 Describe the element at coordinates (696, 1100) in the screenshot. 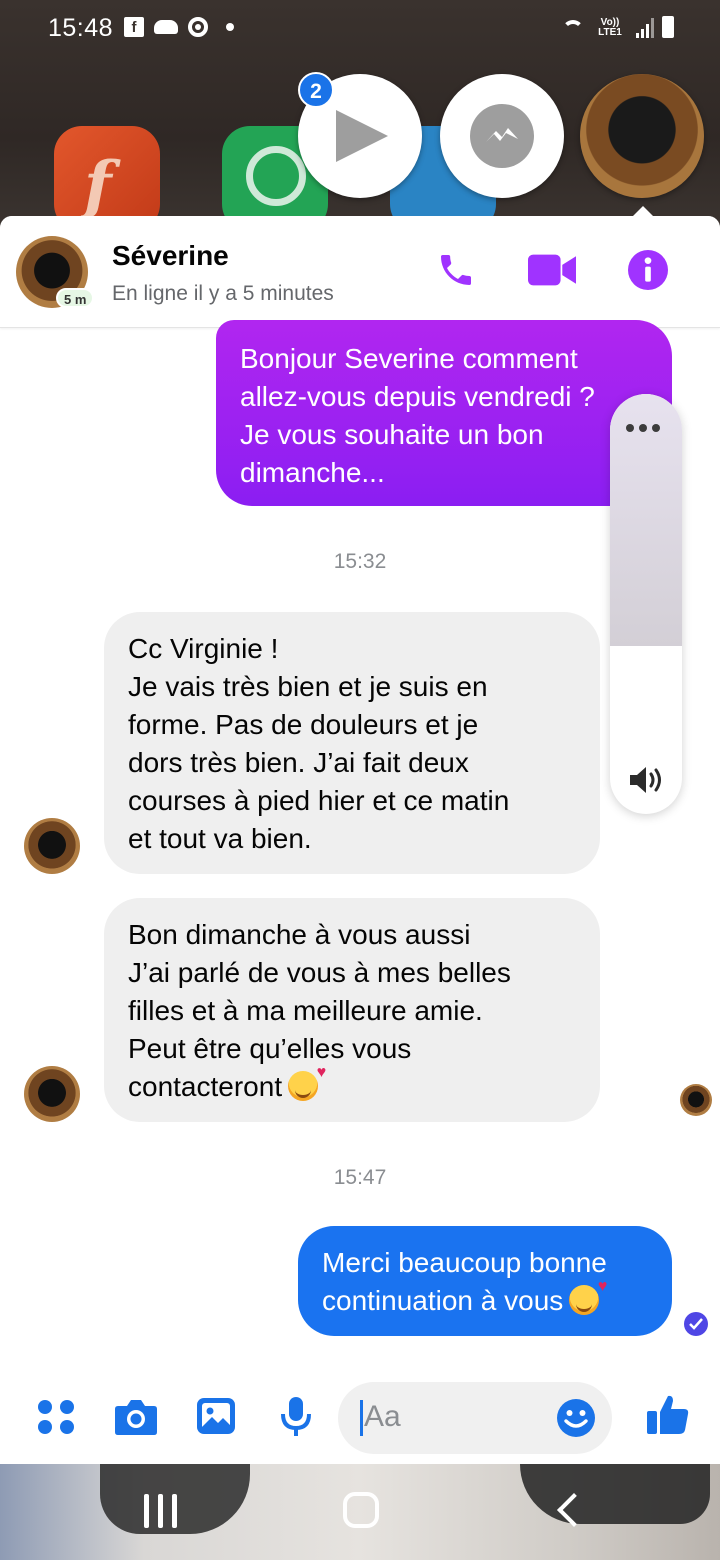

I see `read-receipt-avatar` at that location.